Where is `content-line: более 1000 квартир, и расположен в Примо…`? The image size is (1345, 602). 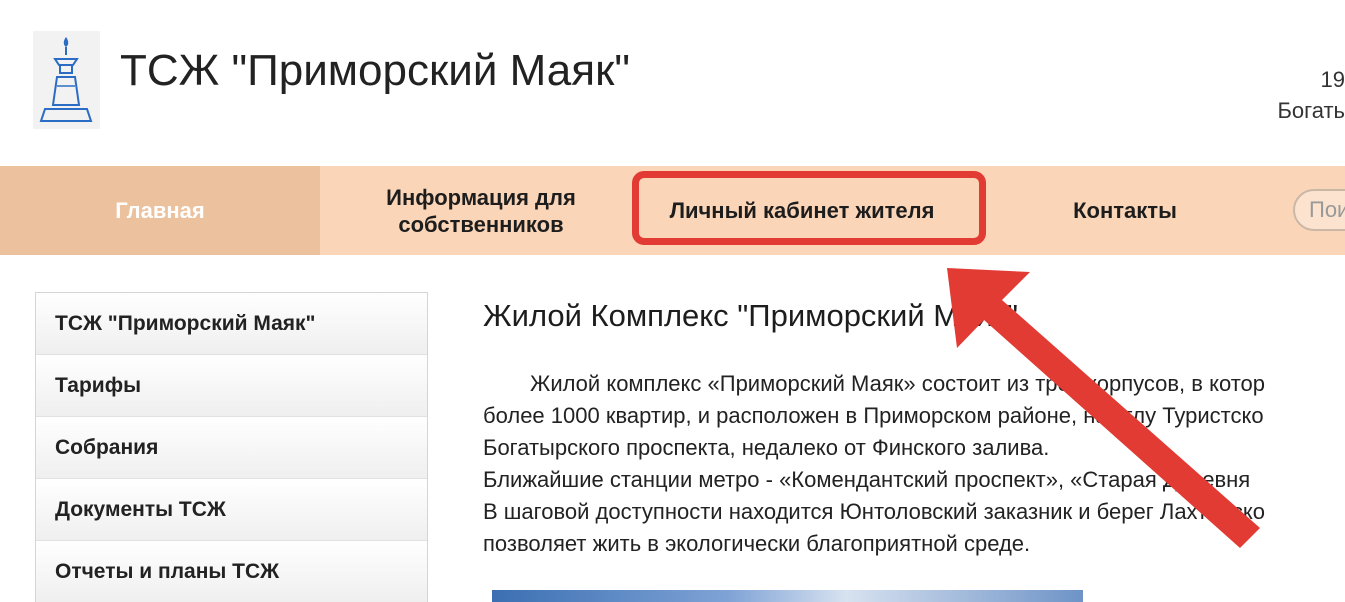 content-line: более 1000 квартир, и расположен в Примо… is located at coordinates (873, 415).